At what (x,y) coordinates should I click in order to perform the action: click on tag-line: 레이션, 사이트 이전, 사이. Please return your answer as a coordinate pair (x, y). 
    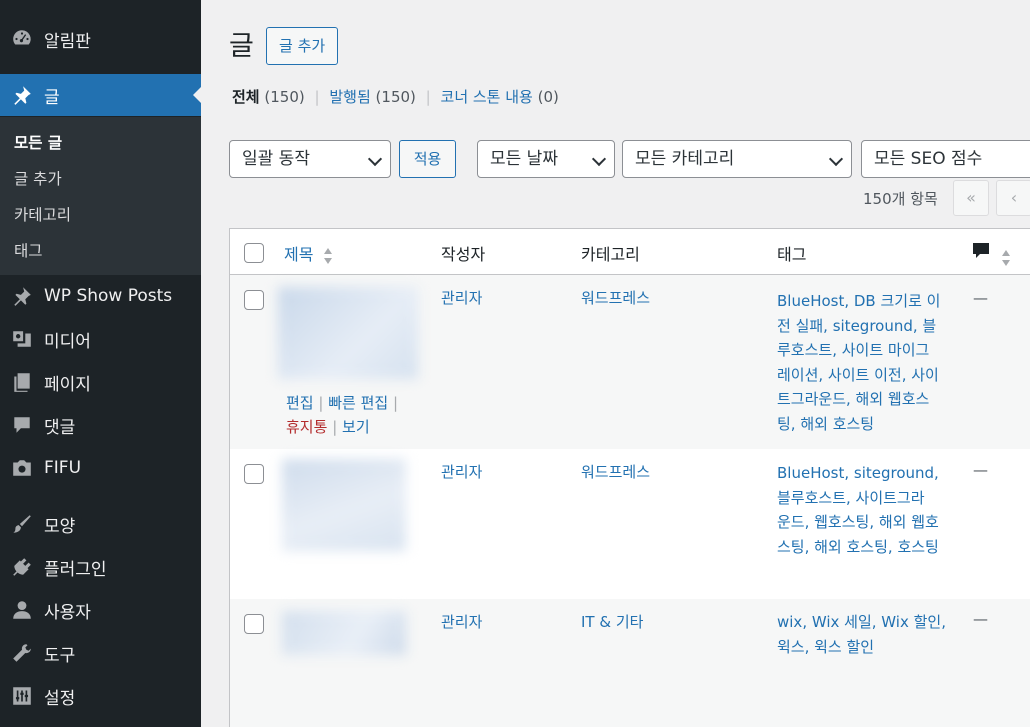
    Looking at the image, I should click on (858, 375).